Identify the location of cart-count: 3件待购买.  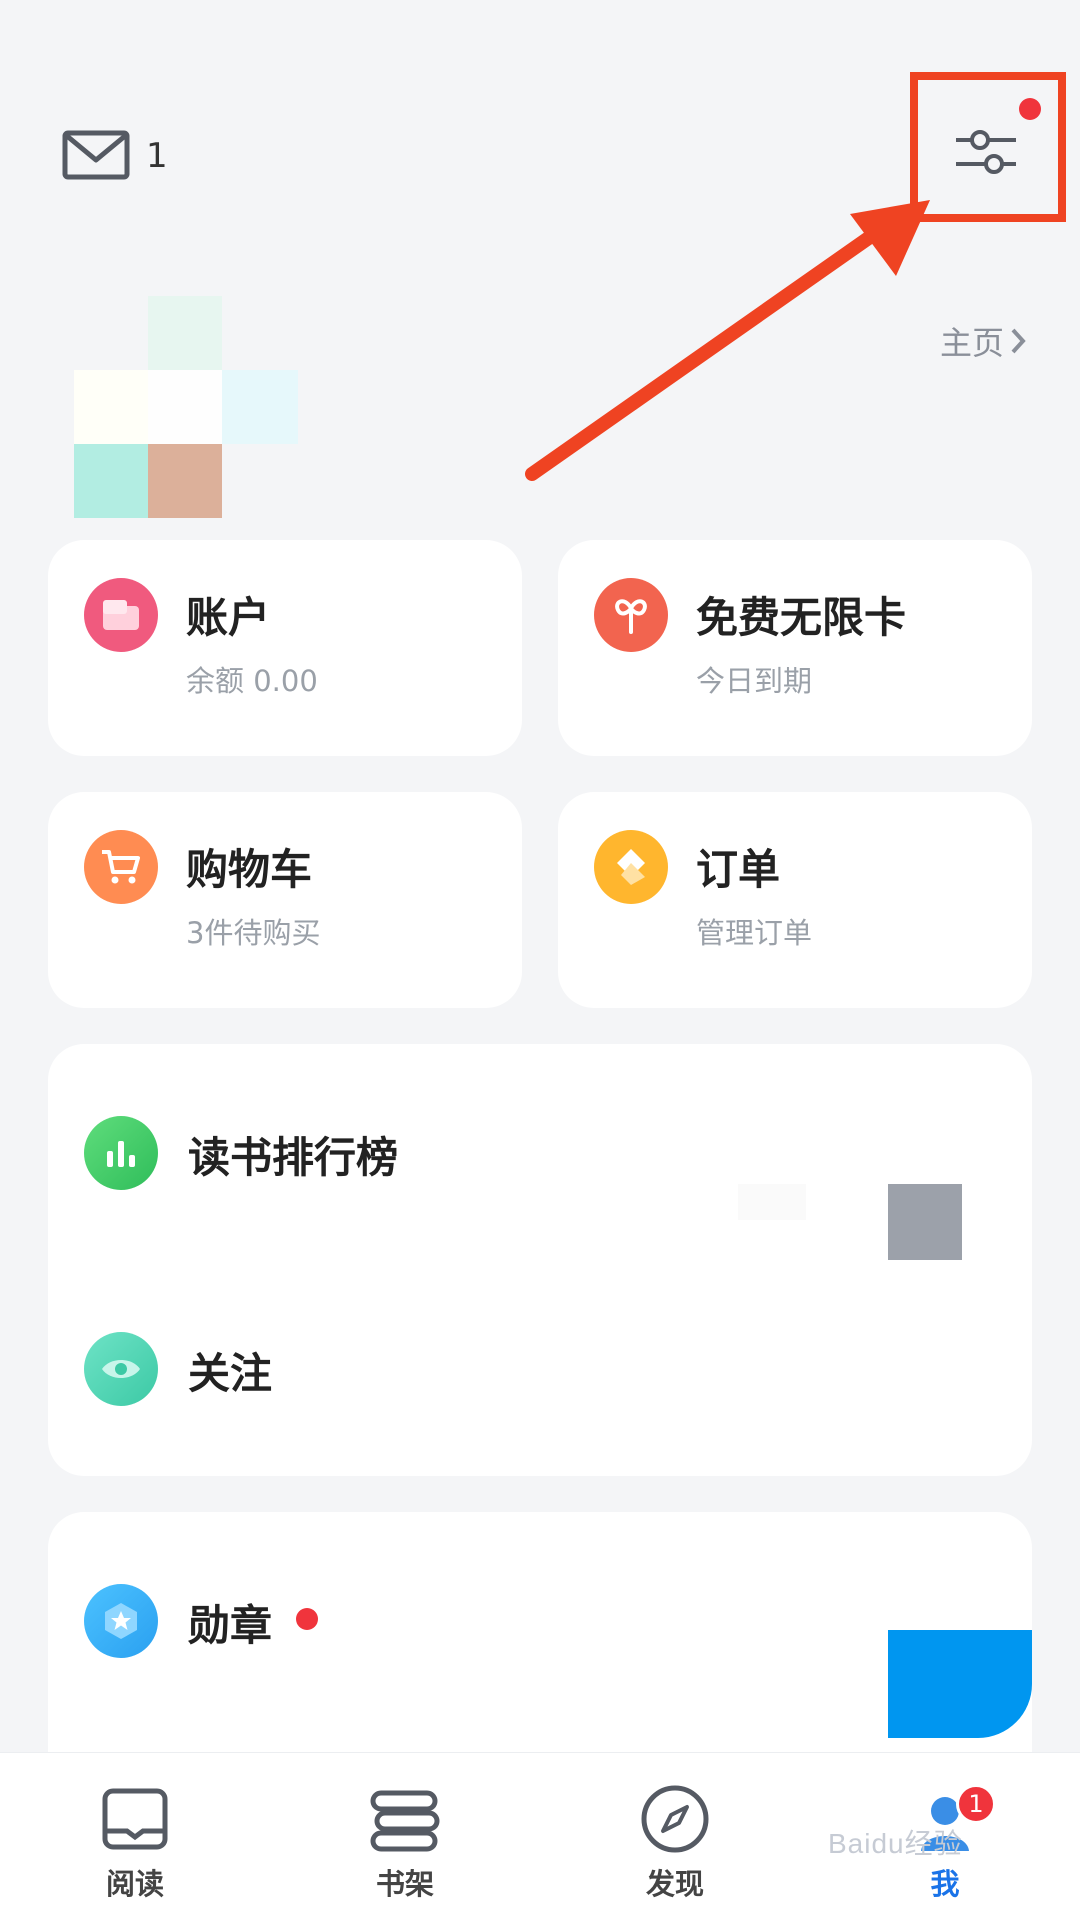
(253, 933).